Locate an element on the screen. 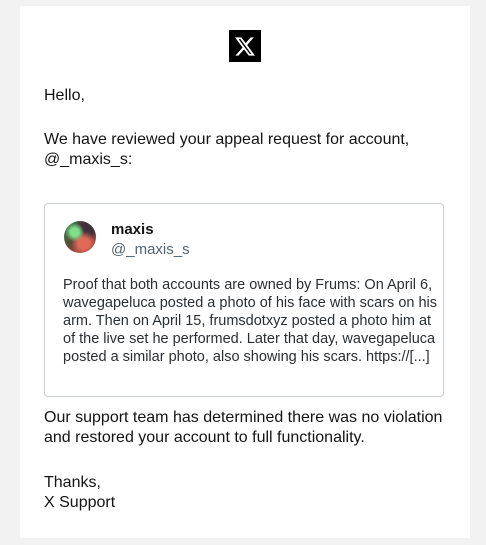  signoff-thanks: Thanks, is located at coordinates (72, 482).